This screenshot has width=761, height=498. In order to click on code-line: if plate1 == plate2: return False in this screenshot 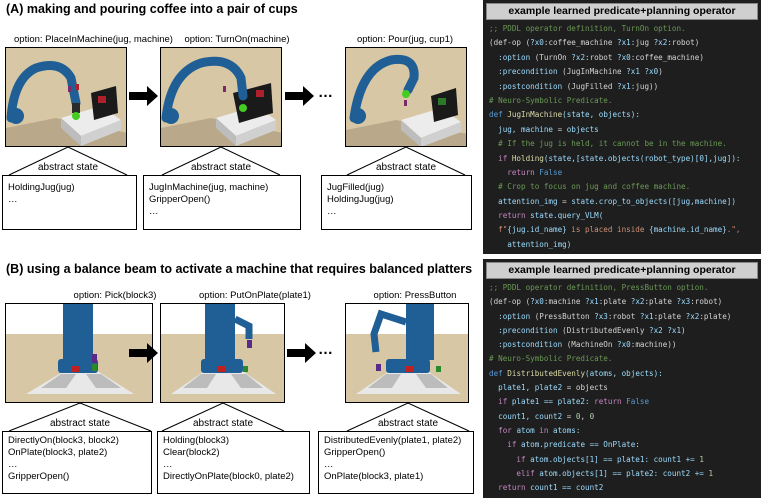, I will do `click(569, 402)`.